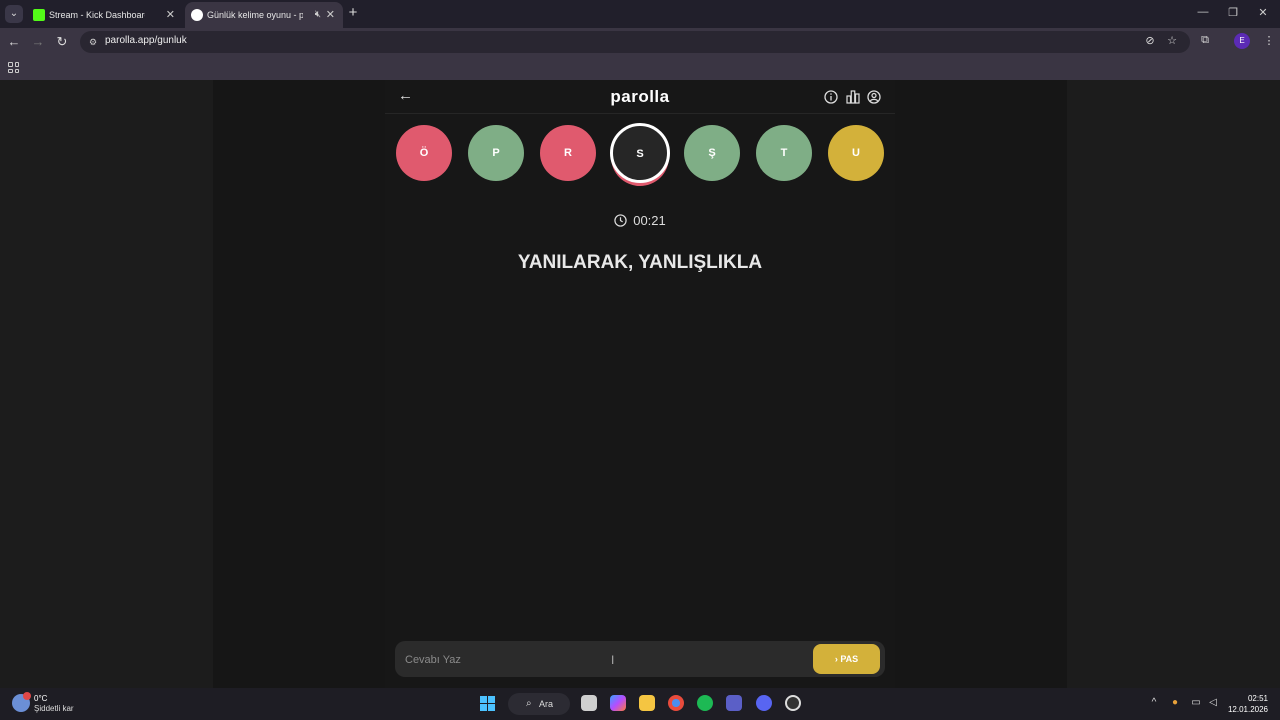 The width and height of the screenshot is (1280, 720). I want to click on clue-text: YANILARAK, YANLIŞLIKLA, so click(640, 262).